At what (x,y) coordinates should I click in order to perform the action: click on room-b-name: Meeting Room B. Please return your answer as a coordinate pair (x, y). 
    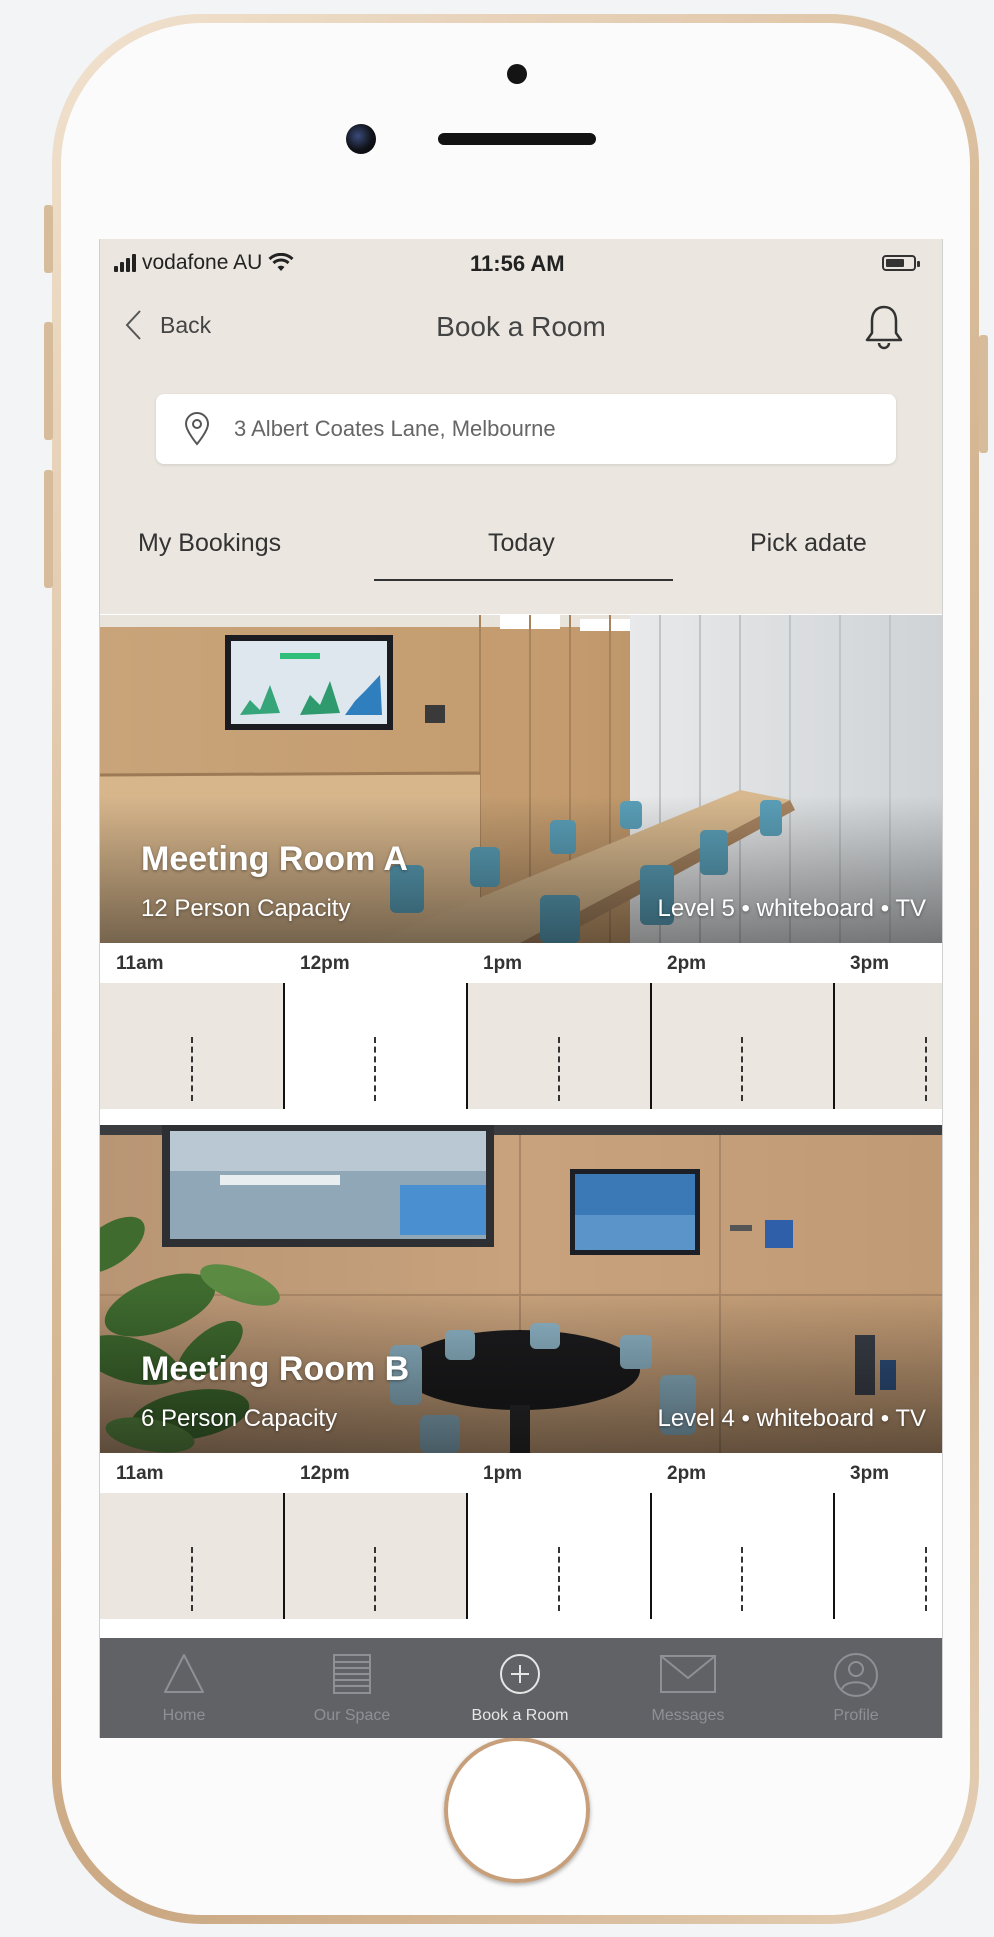
    Looking at the image, I should click on (275, 1369).